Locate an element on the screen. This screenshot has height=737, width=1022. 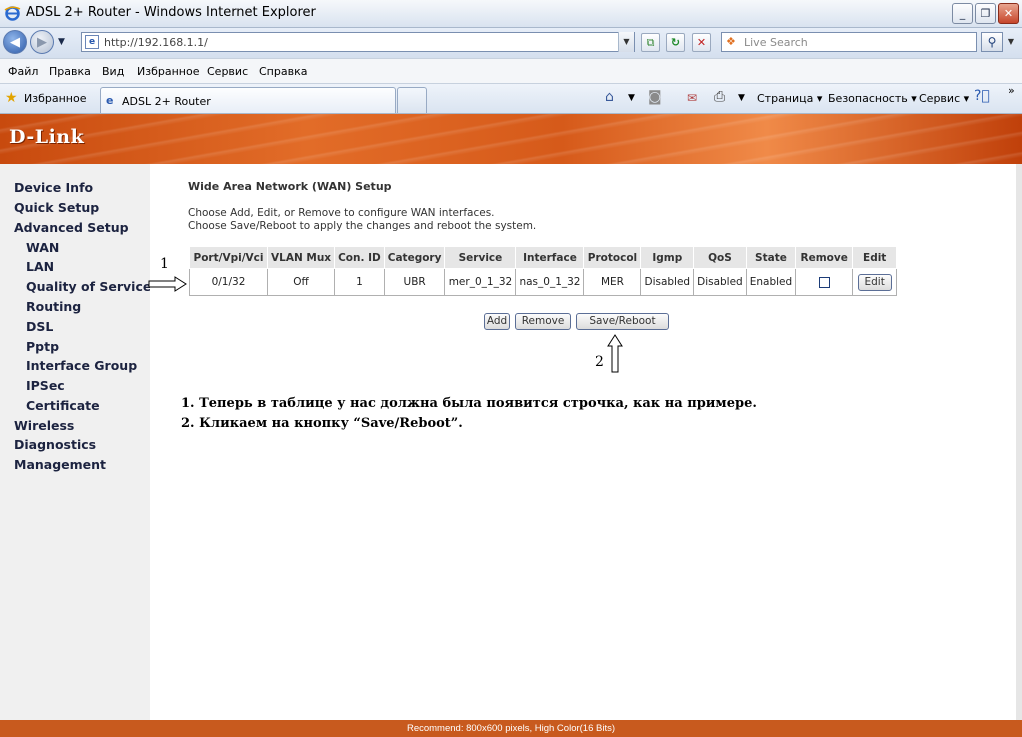
back-button: ◀ is located at coordinates (15, 42).